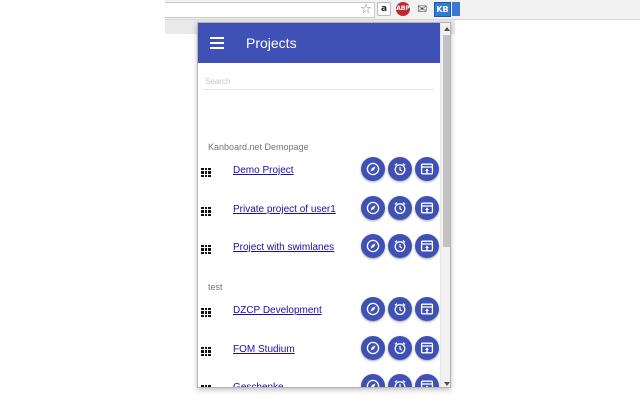 Image resolution: width=640 pixels, height=400 pixels. Describe the element at coordinates (445, 382) in the screenshot. I see `scroll-down-arrow-icon` at that location.